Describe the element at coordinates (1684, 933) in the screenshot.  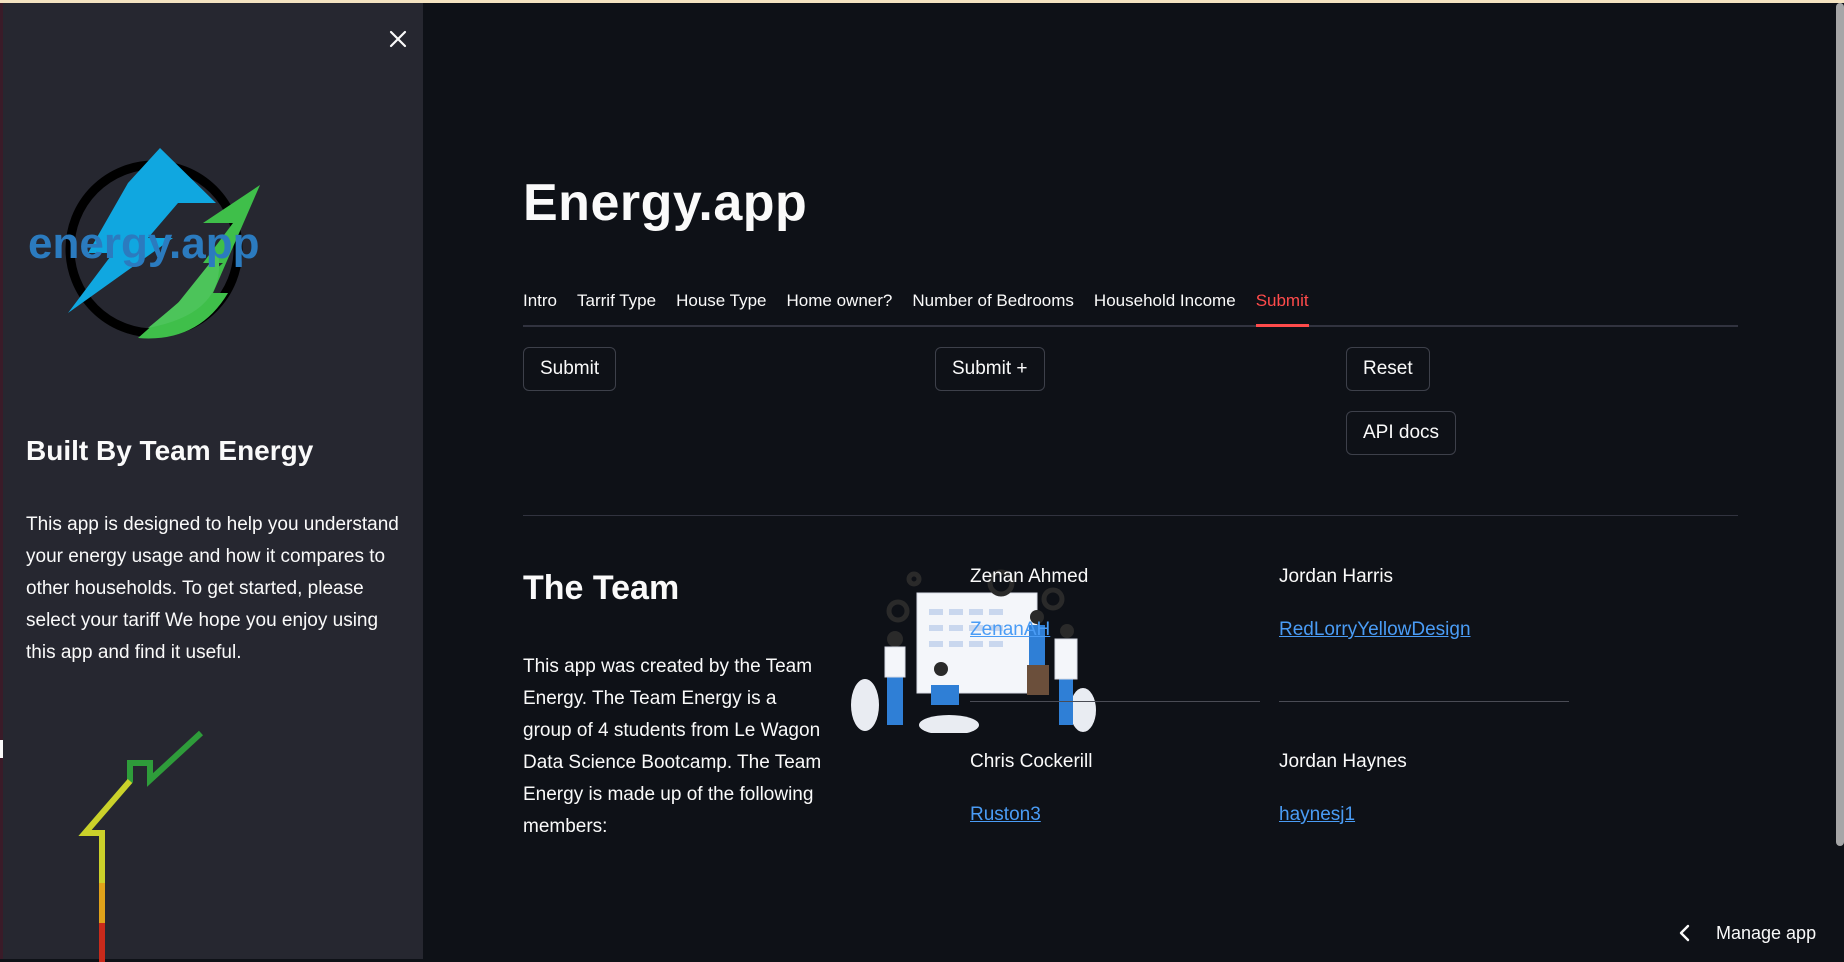
I see `chevron-left-icon` at that location.